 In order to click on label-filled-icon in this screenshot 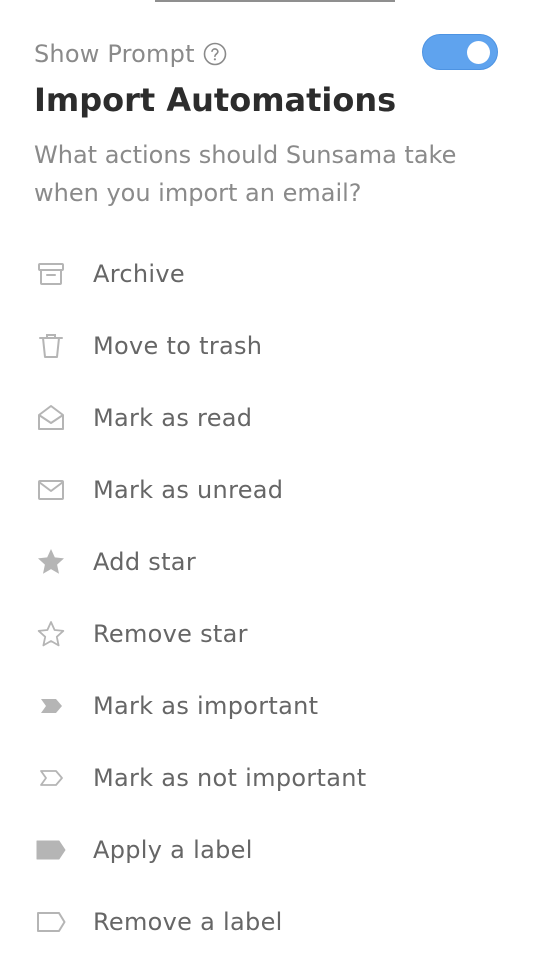, I will do `click(51, 850)`.